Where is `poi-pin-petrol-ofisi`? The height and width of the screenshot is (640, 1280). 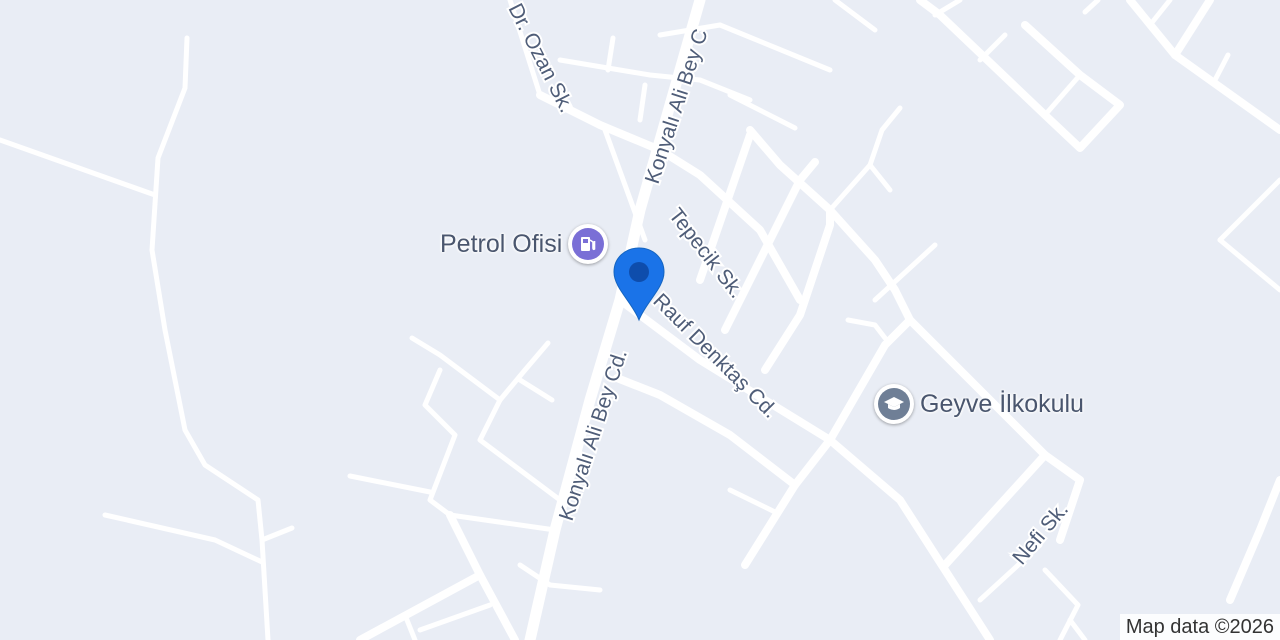 poi-pin-petrol-ofisi is located at coordinates (588, 244).